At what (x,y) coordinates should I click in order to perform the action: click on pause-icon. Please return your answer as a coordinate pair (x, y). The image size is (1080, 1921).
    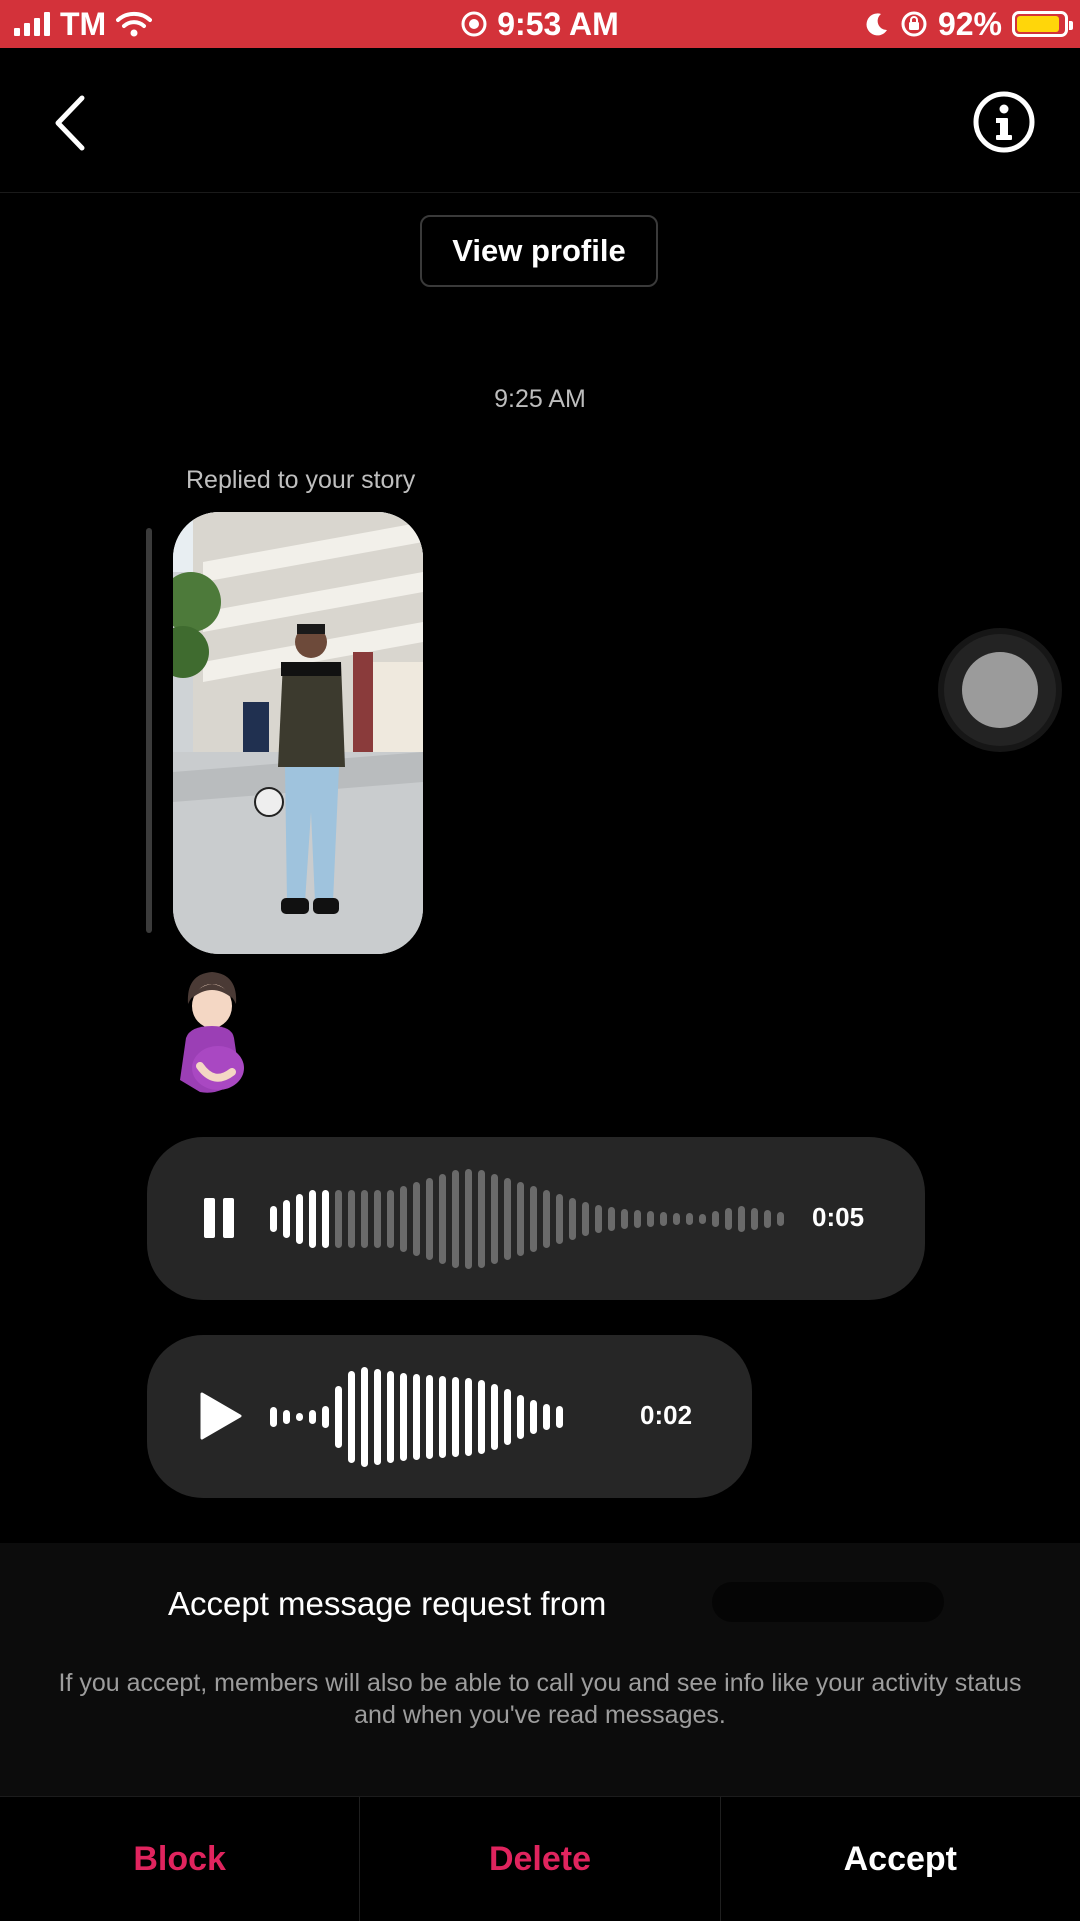
    Looking at the image, I should click on (220, 1218).